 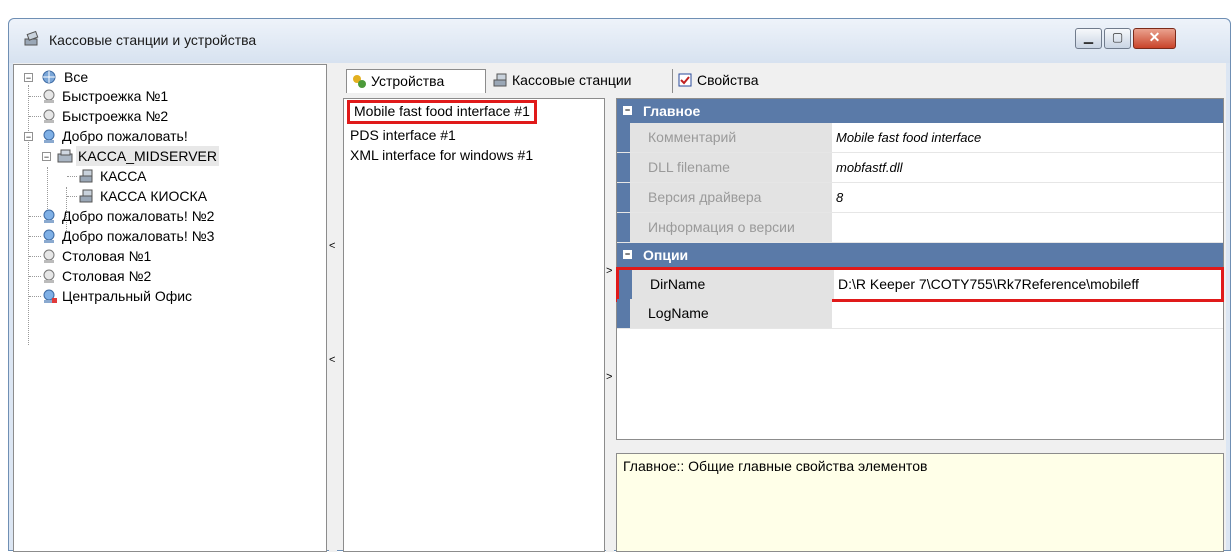 What do you see at coordinates (610, 325) in the screenshot?
I see `middle-splitter: > >` at bounding box center [610, 325].